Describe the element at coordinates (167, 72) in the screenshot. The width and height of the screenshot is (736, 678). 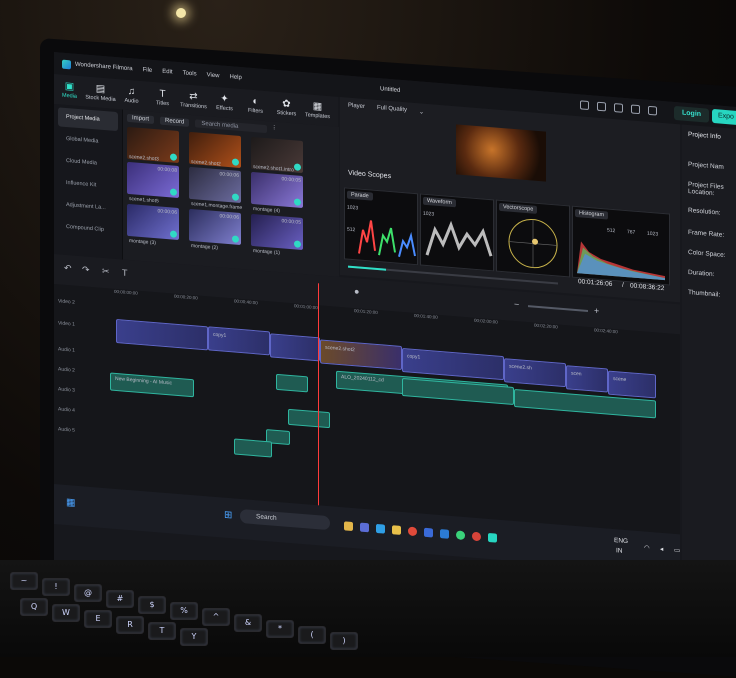
I see `menu-edit: Edit` at that location.